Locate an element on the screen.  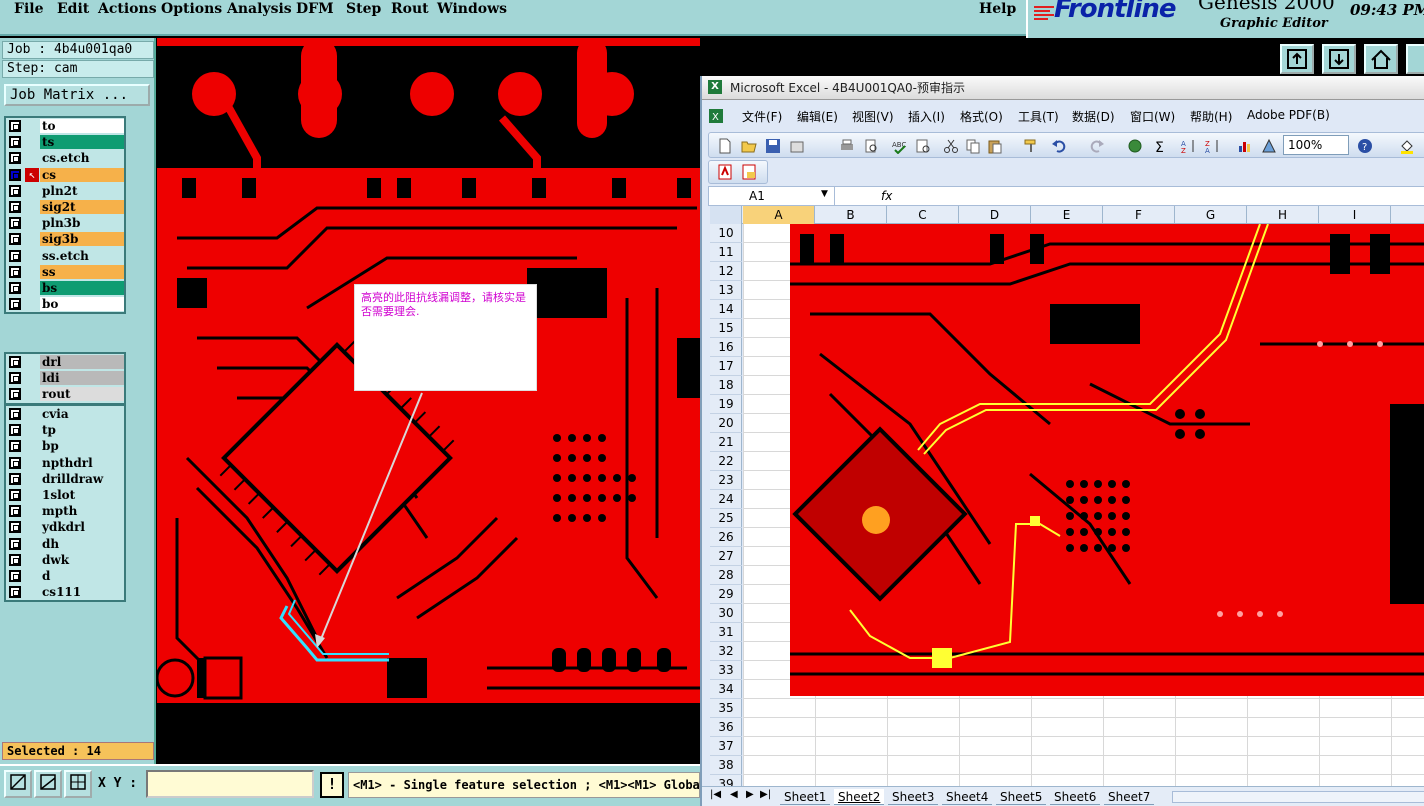
layer-row-dh: dh is located at coordinates (65, 544).